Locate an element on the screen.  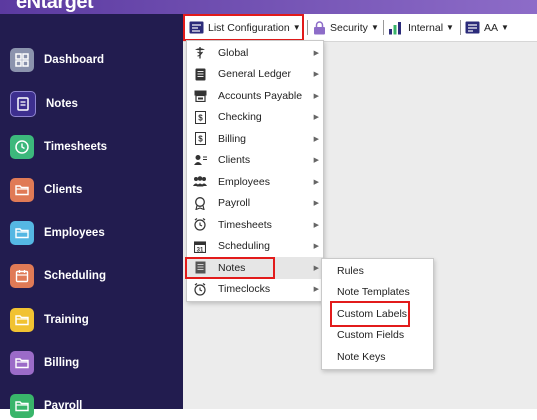
bar-chart-icon is located at coordinates (395, 27).